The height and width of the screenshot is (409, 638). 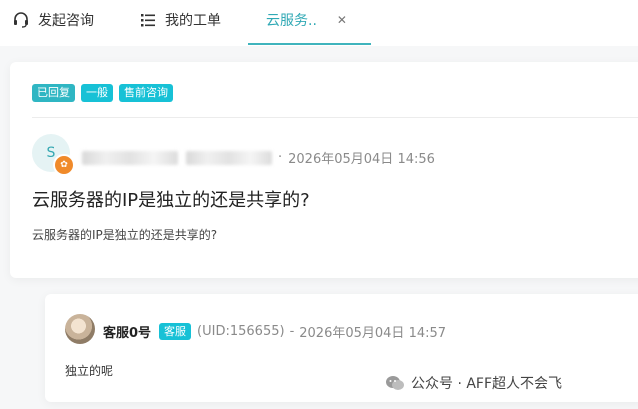 What do you see at coordinates (97, 93) in the screenshot?
I see `priority-badge: 一般` at bounding box center [97, 93].